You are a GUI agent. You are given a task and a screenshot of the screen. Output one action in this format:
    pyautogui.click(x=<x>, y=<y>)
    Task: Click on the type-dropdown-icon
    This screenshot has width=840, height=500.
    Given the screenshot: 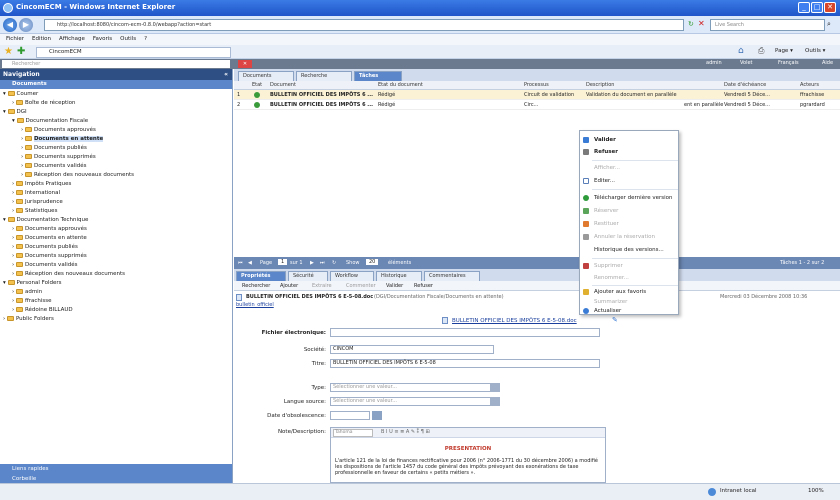 What is the action you would take?
    pyautogui.click(x=495, y=387)
    